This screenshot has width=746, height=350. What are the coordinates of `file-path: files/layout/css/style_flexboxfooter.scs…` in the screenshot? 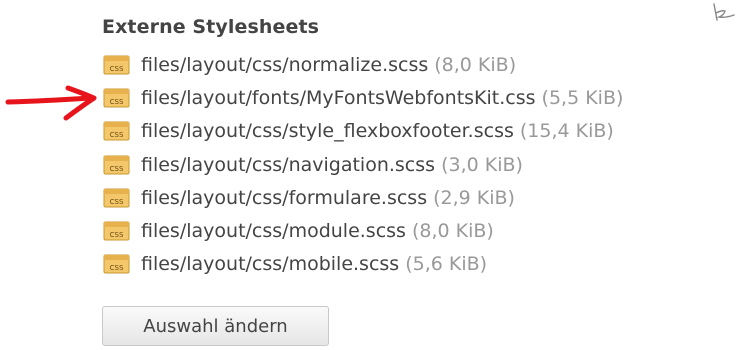 It's located at (327, 131).